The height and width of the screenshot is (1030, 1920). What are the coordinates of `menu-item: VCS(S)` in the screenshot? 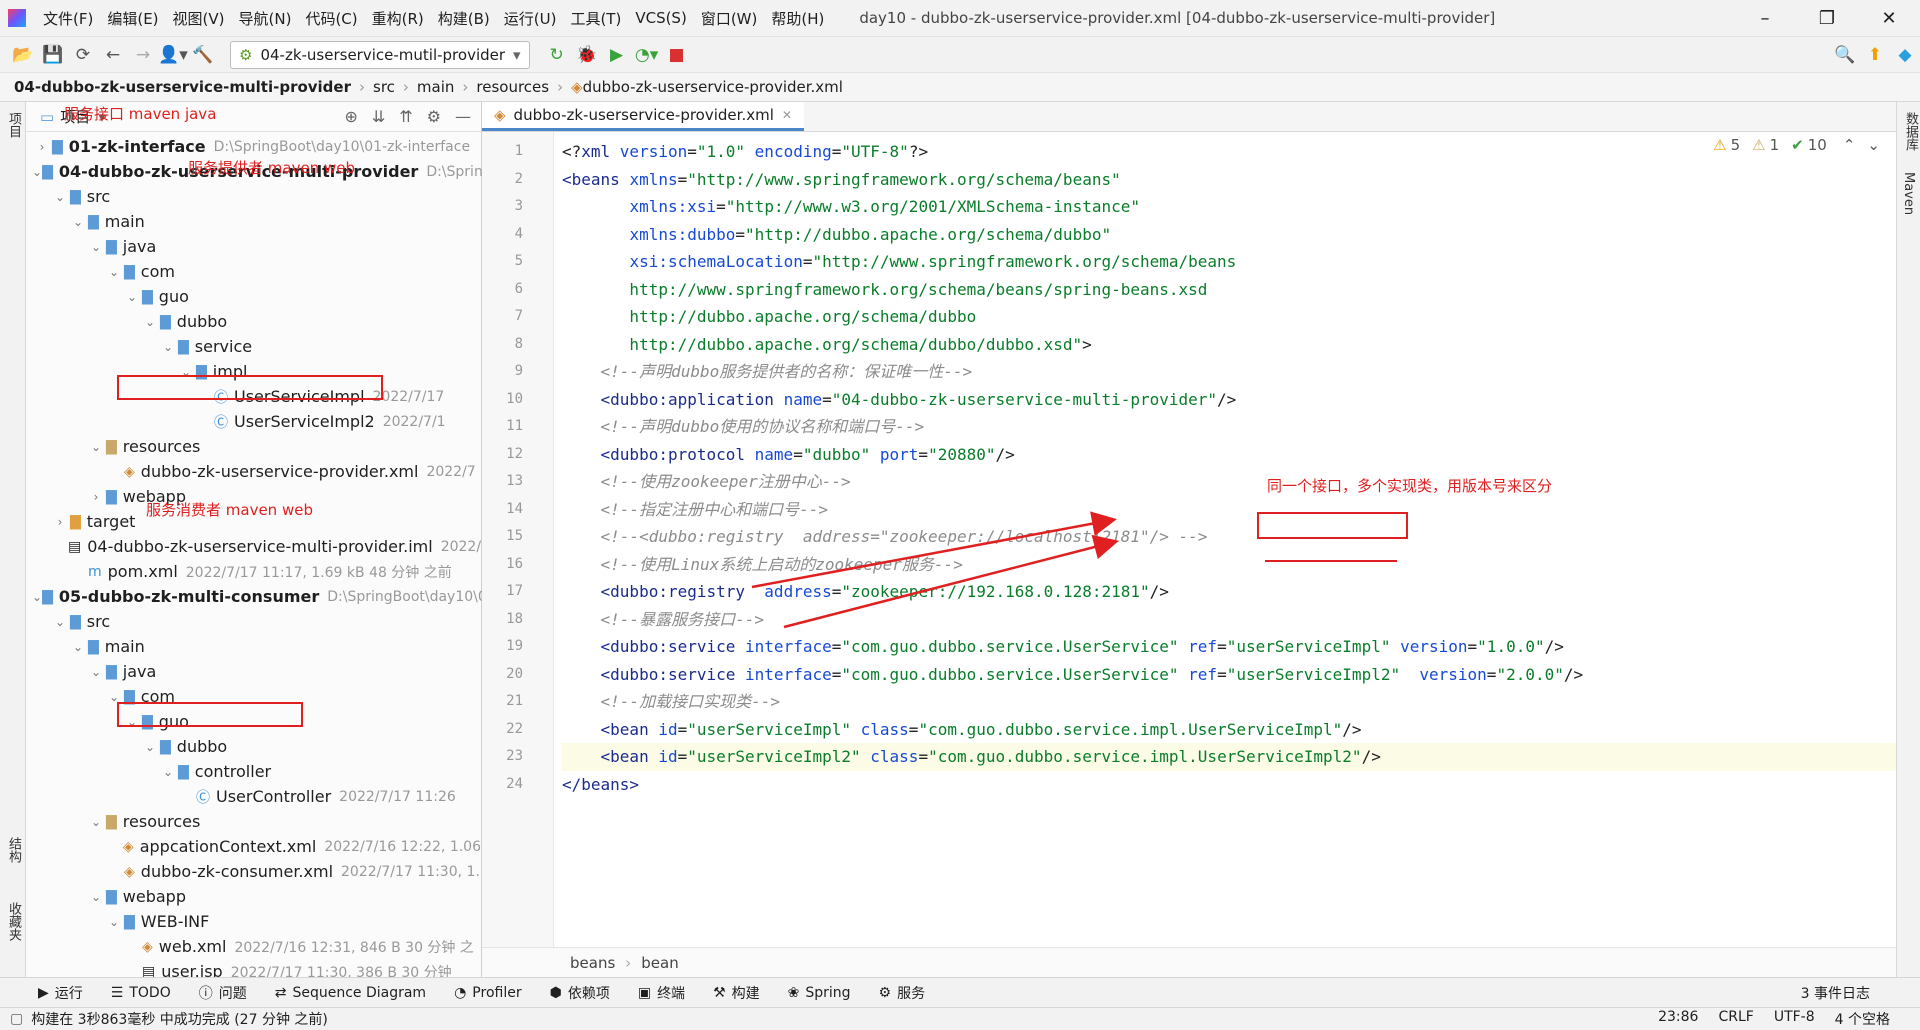 It's located at (660, 18).